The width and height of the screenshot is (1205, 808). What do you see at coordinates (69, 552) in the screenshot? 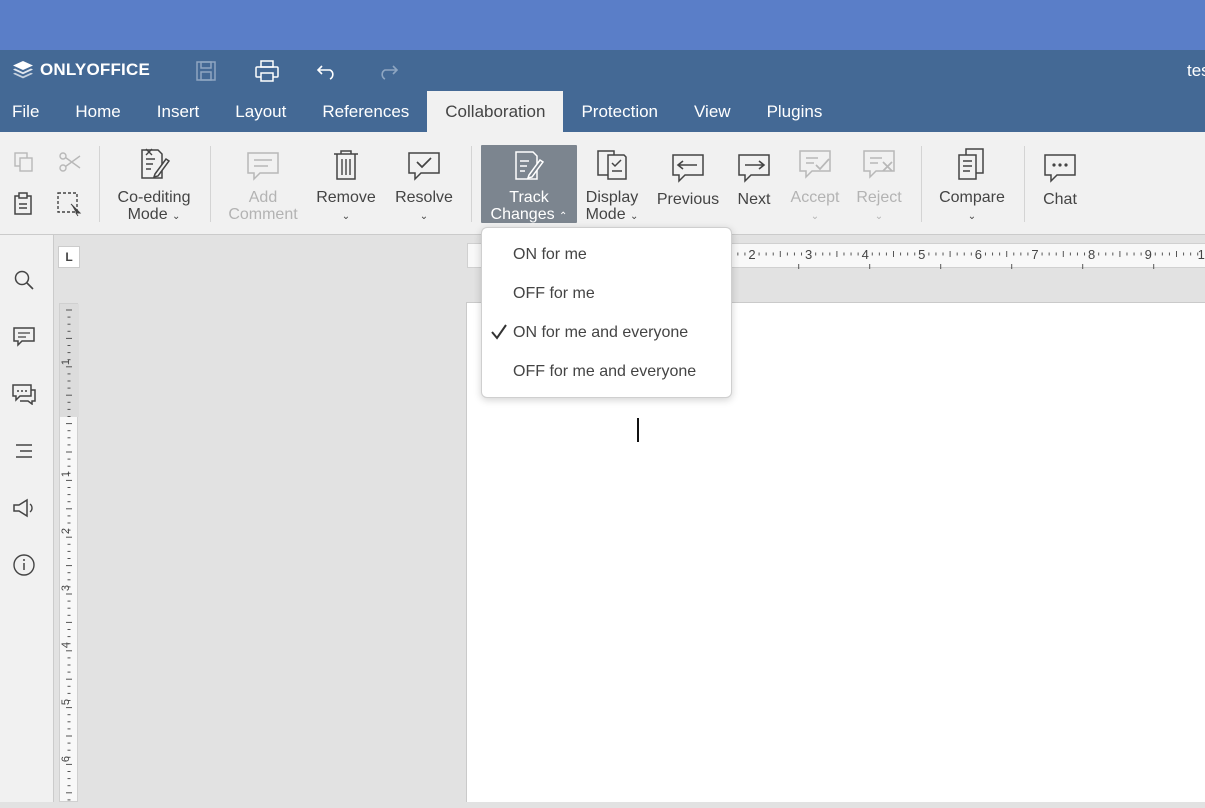
I see `vertical-ruler: 1 1 2 3 4 5 6` at bounding box center [69, 552].